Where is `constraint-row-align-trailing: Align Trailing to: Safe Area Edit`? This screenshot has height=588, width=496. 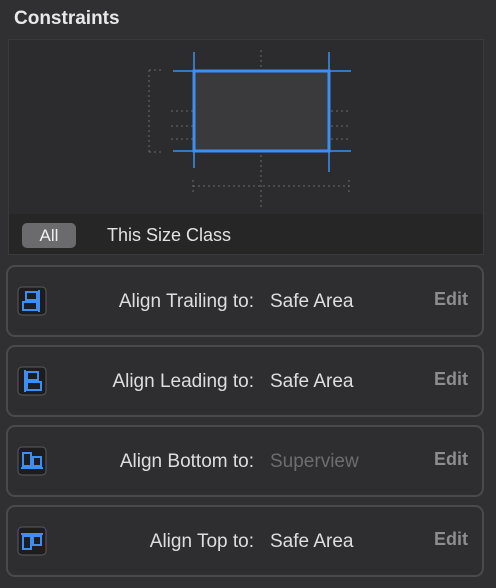
constraint-row-align-trailing: Align Trailing to: Safe Area Edit is located at coordinates (245, 301).